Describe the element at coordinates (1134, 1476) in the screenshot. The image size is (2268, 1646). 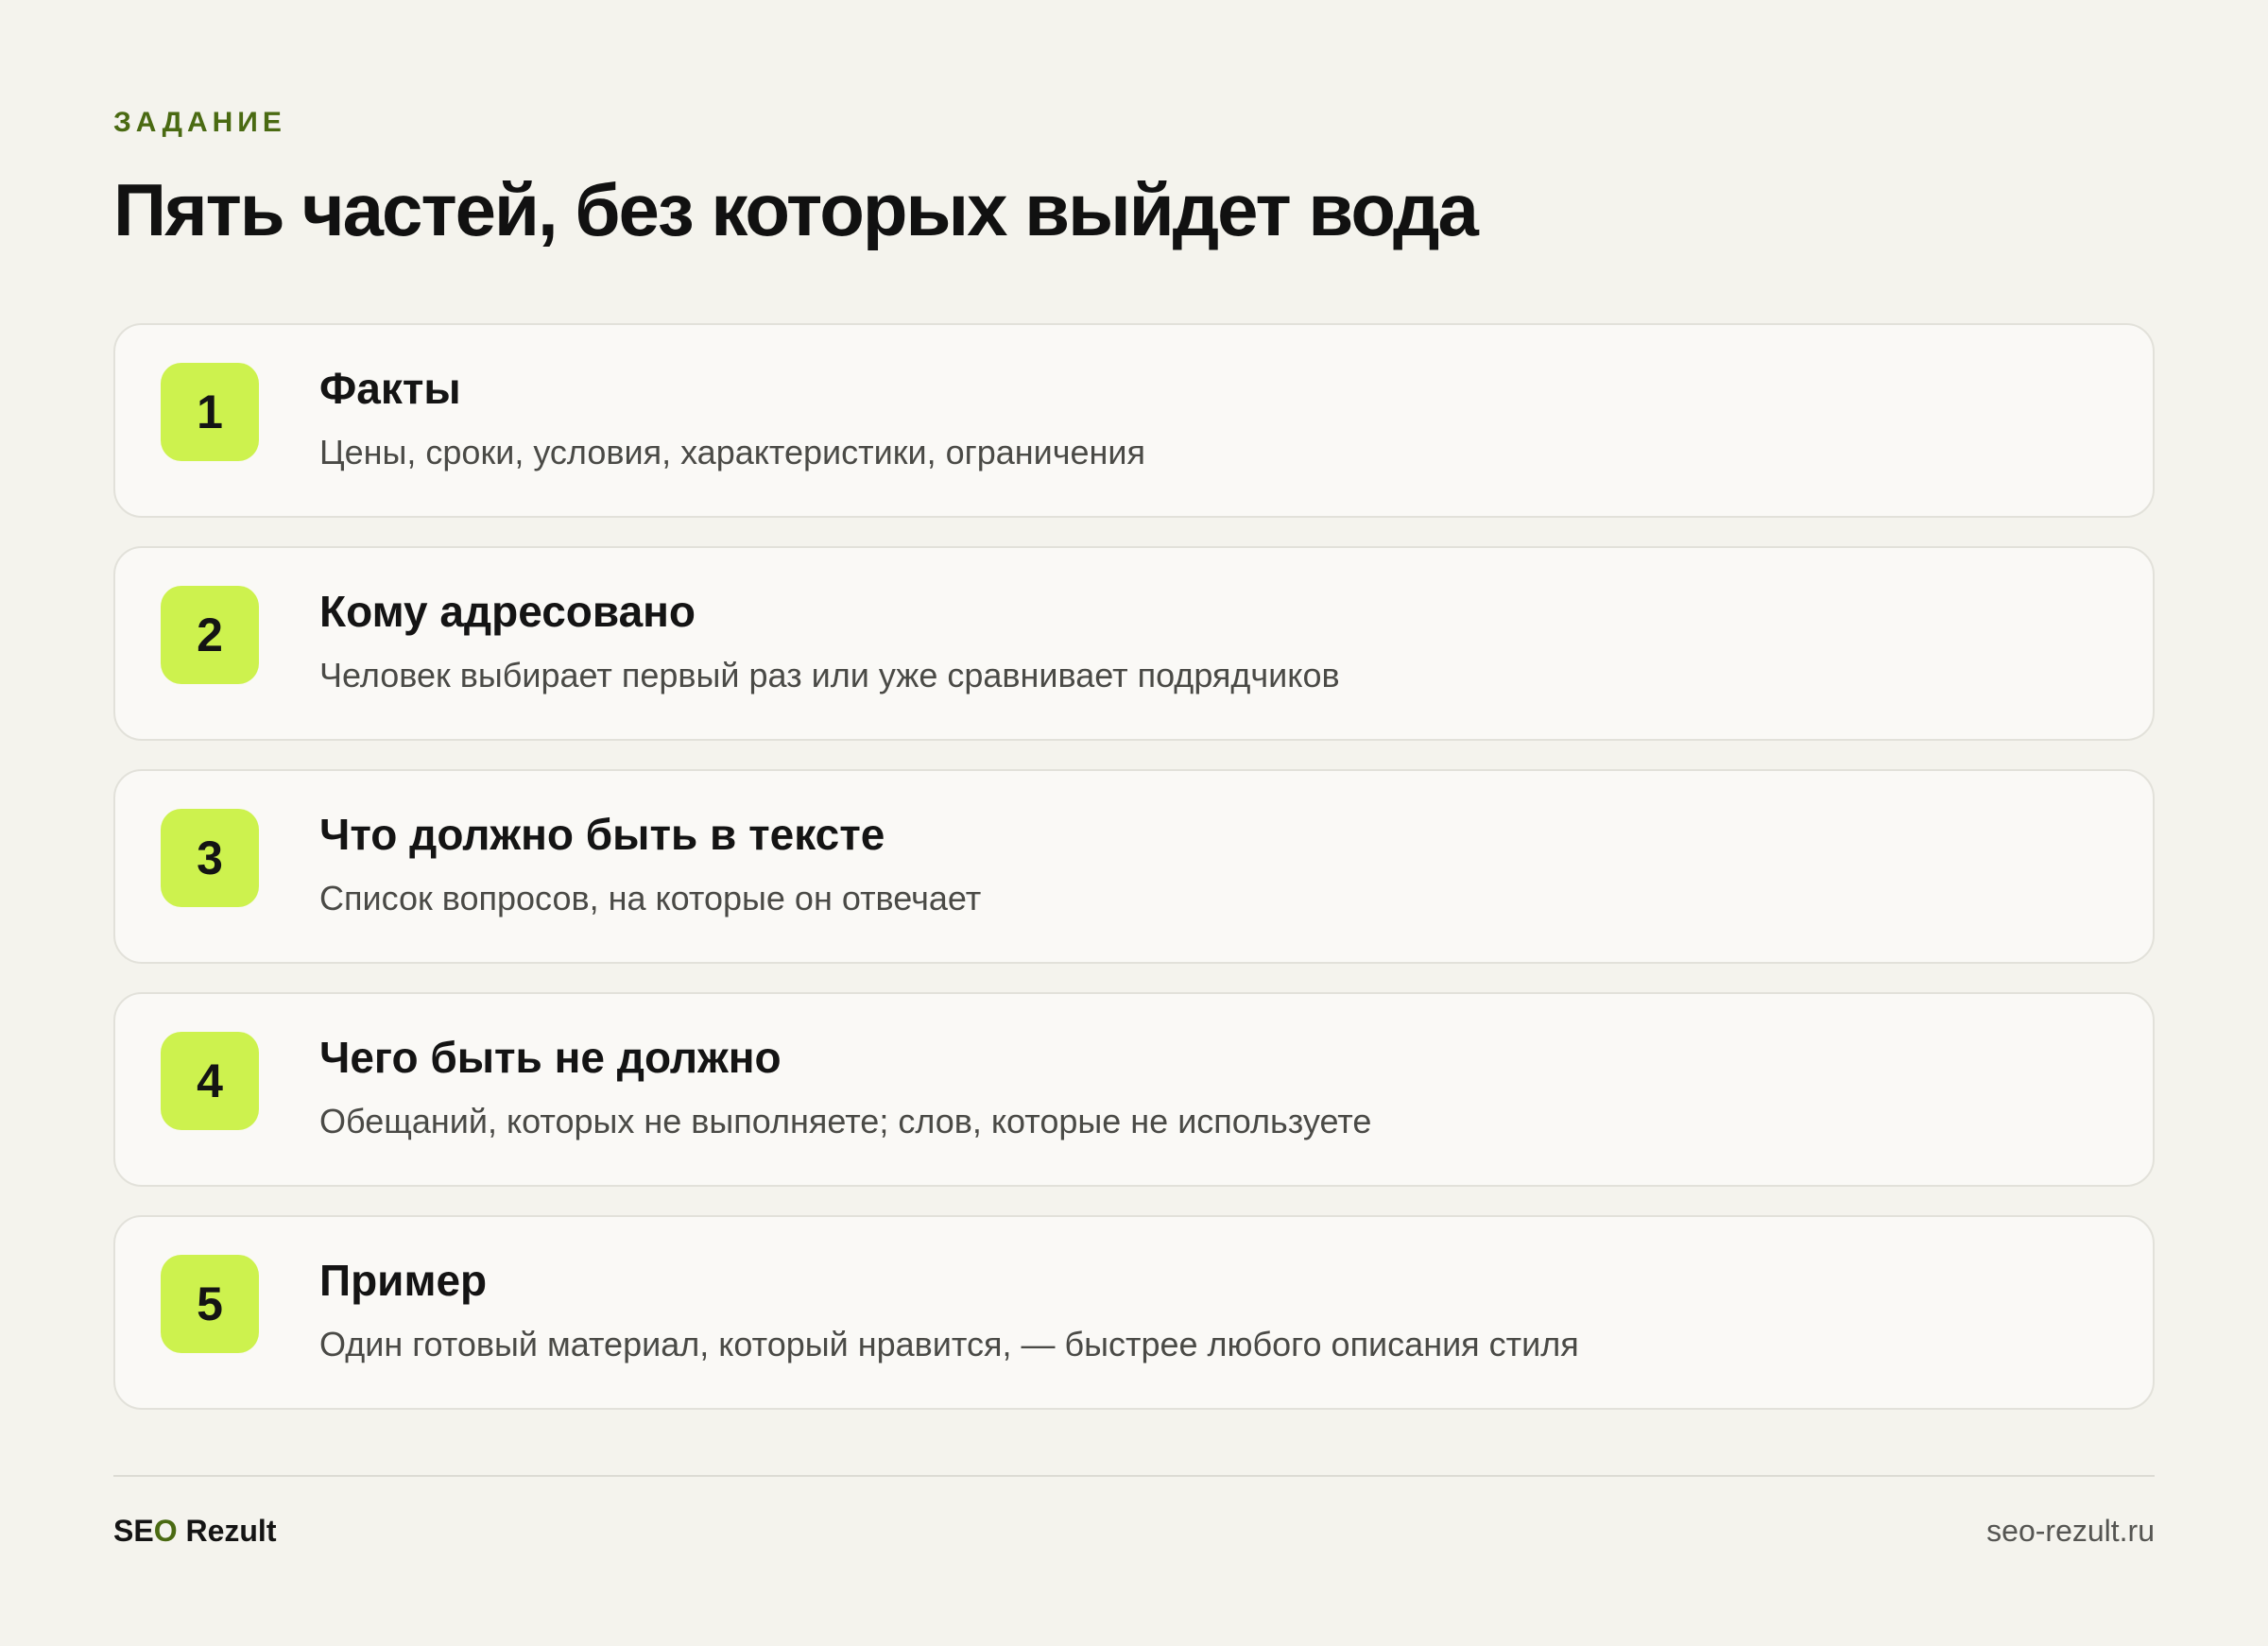
I see `footer-divider` at that location.